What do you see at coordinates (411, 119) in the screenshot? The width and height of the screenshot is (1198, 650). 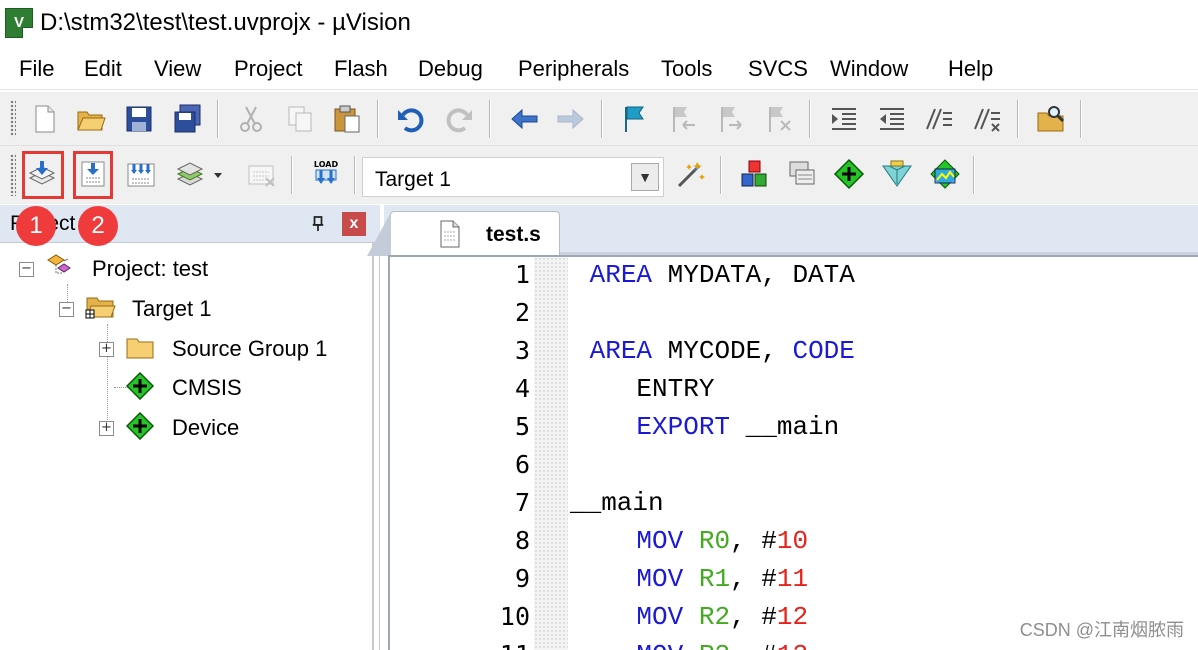 I see `undo-icon` at bounding box center [411, 119].